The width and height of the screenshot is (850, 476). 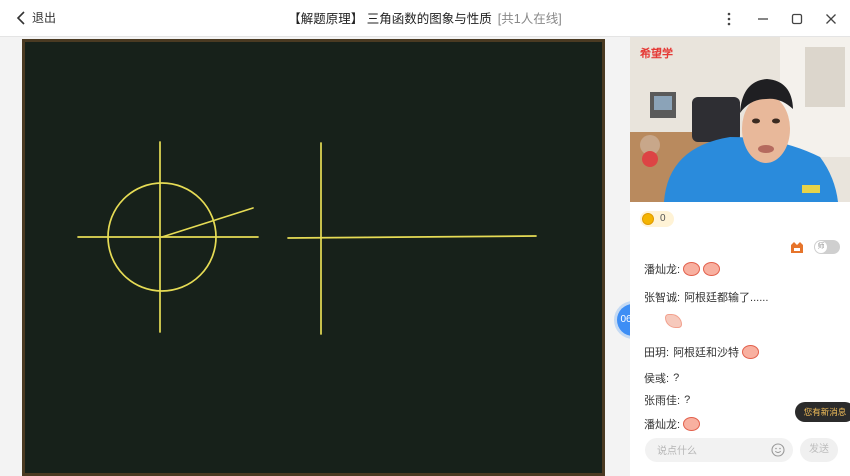 I want to click on chat-message: 田玥: 阿根廷和沙特, so click(x=702, y=352).